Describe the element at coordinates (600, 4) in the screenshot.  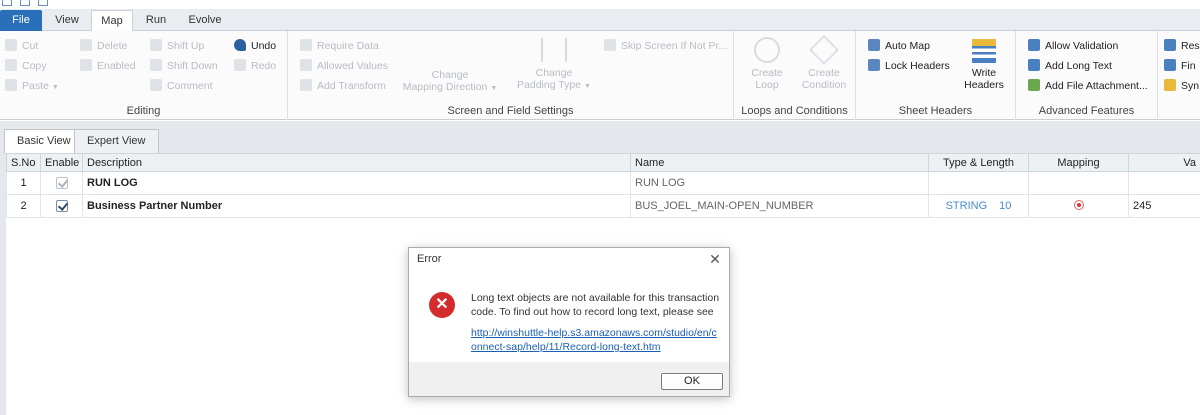
I see `quick-access-toolbar` at that location.